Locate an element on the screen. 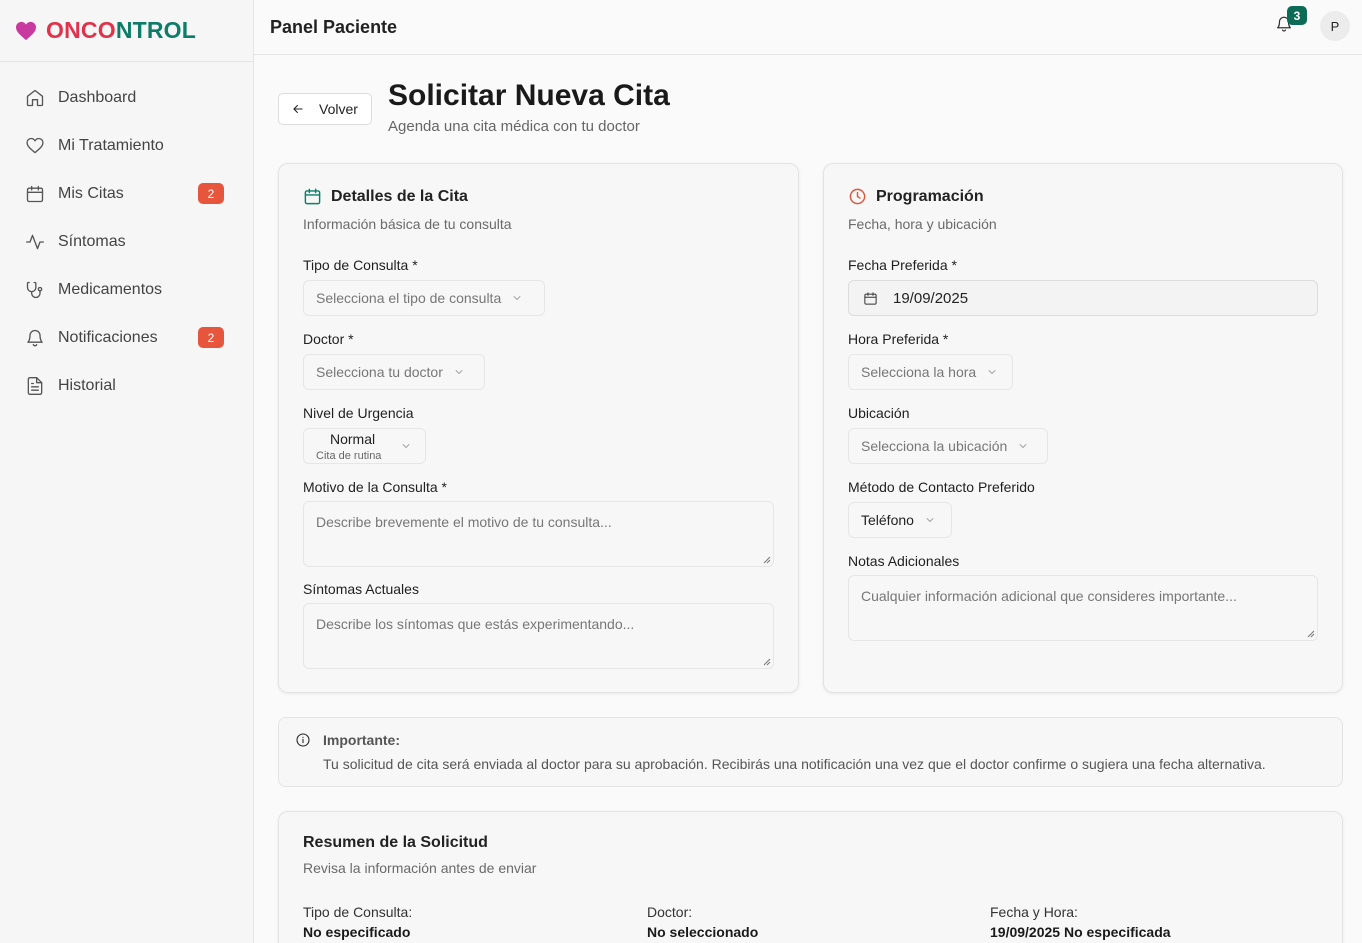 This screenshot has height=943, width=1362. sidebar-item-label: Mi Tratamiento is located at coordinates (111, 145).